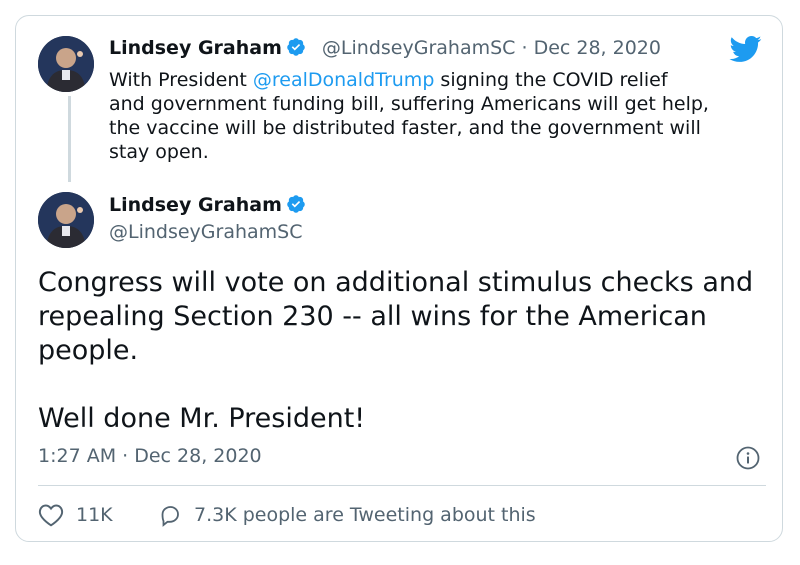 The width and height of the screenshot is (800, 565). Describe the element at coordinates (365, 515) in the screenshot. I see `tweeting-count: 7.3K people are Tweeting about this` at that location.